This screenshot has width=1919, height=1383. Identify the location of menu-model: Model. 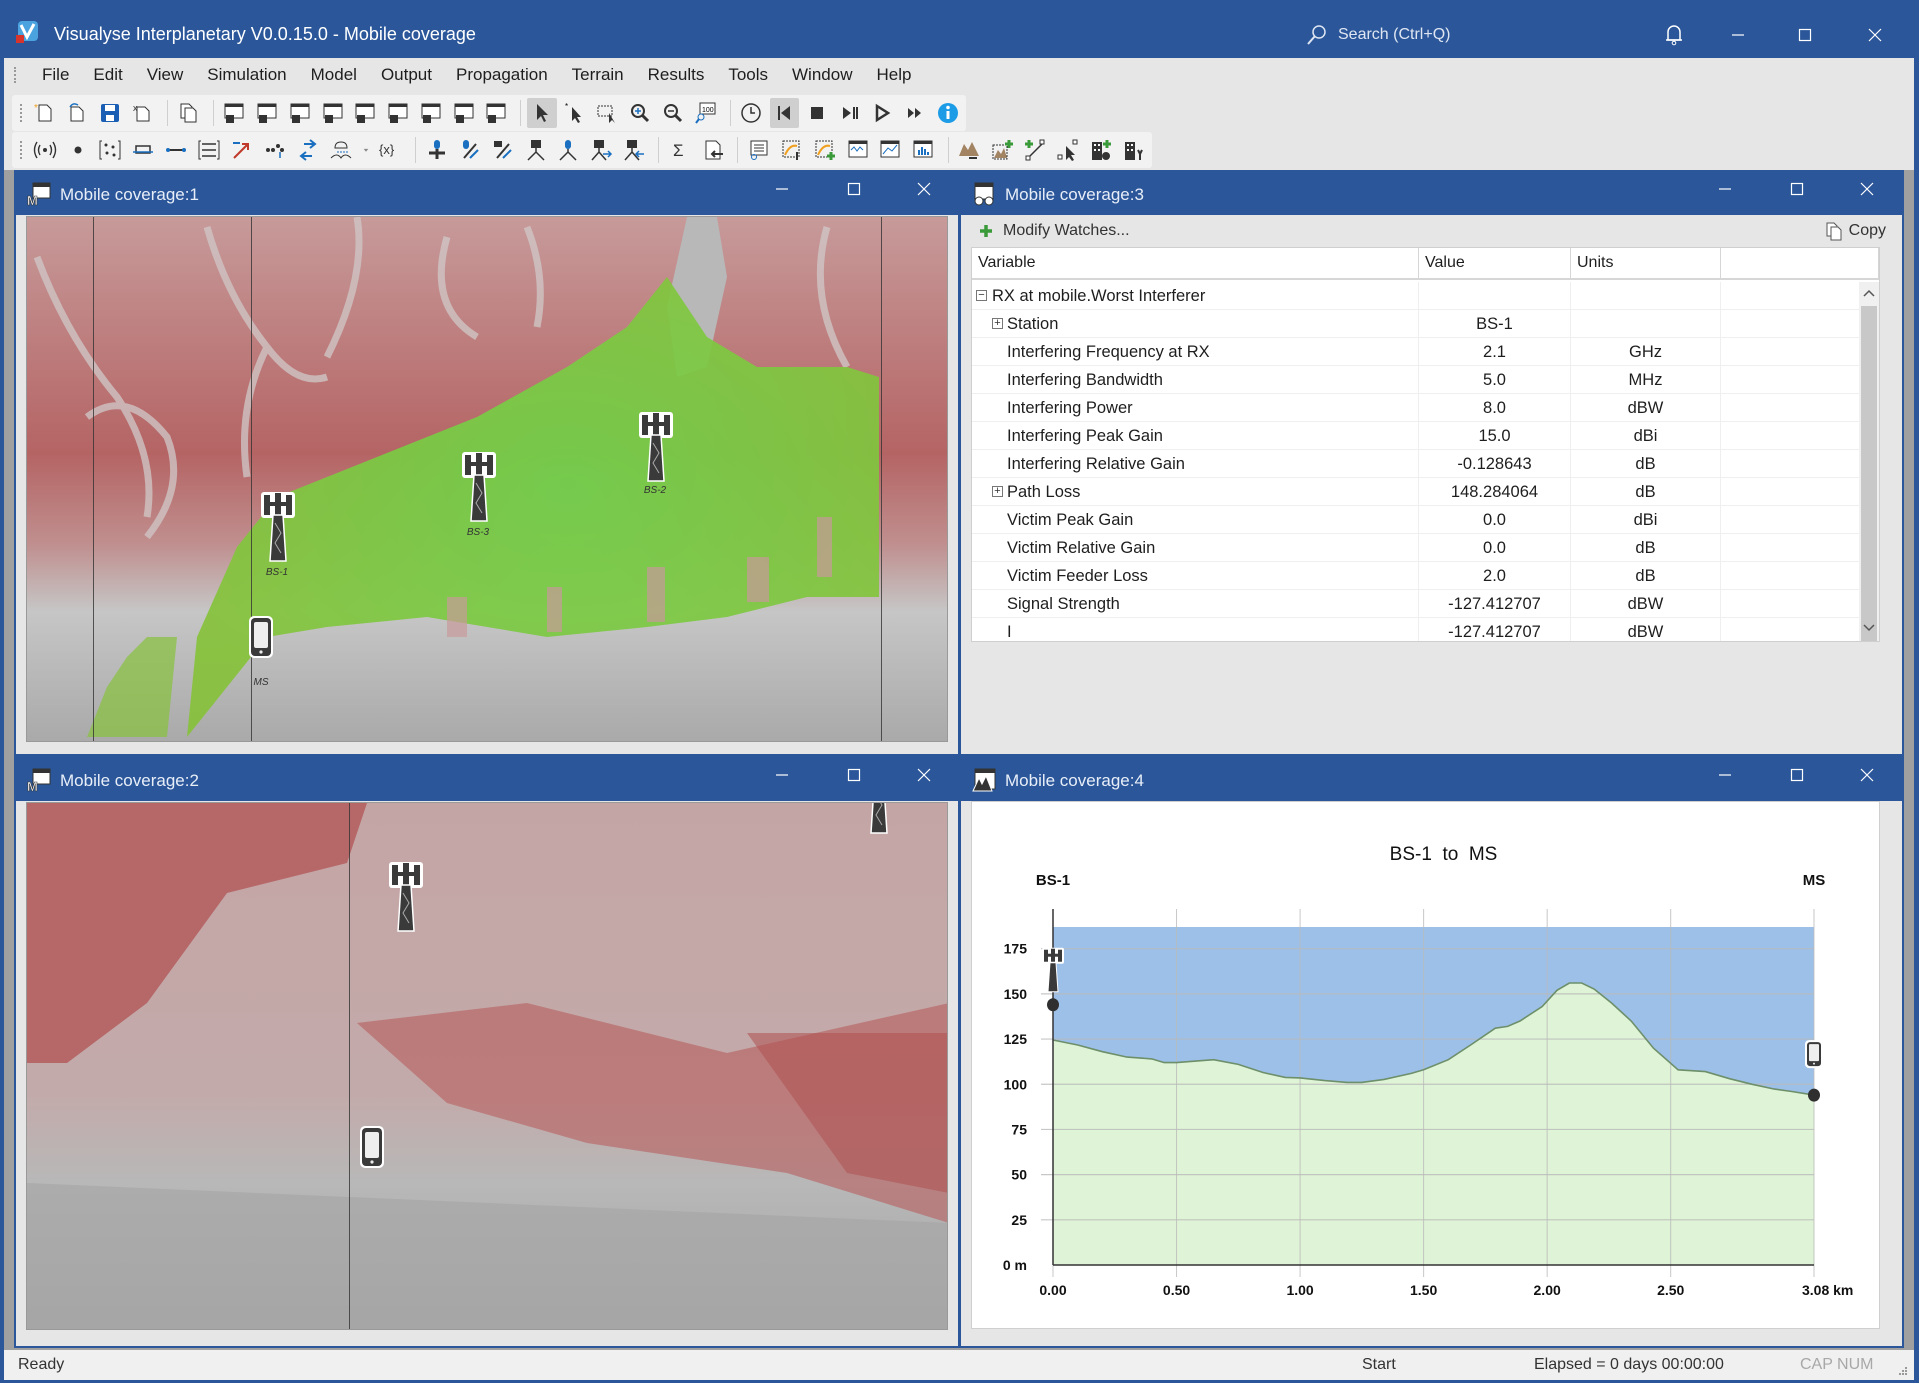
(334, 75).